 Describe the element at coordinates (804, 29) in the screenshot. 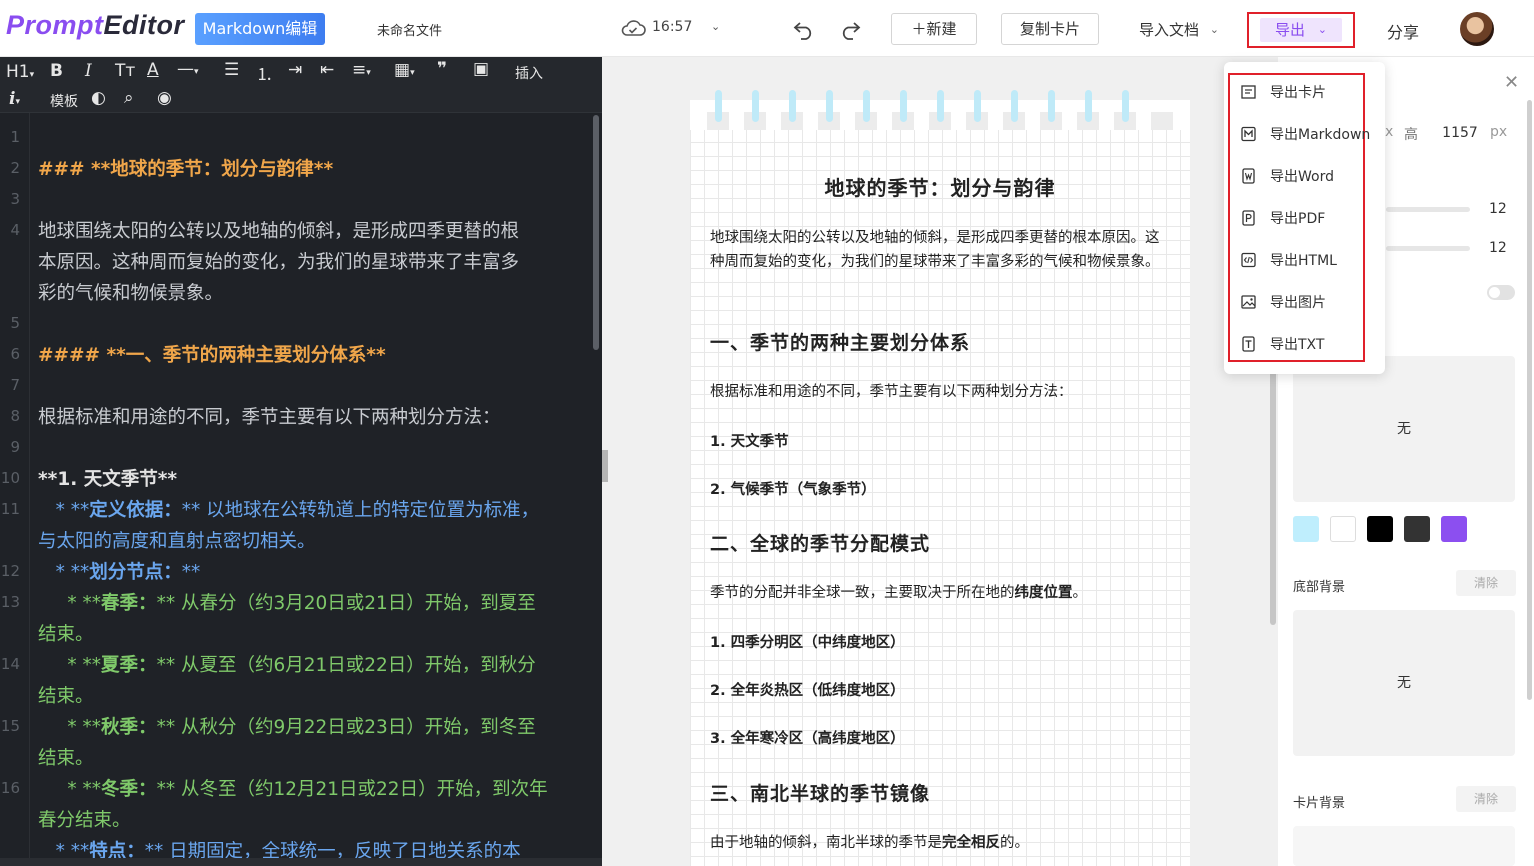

I see `undo-icon` at that location.